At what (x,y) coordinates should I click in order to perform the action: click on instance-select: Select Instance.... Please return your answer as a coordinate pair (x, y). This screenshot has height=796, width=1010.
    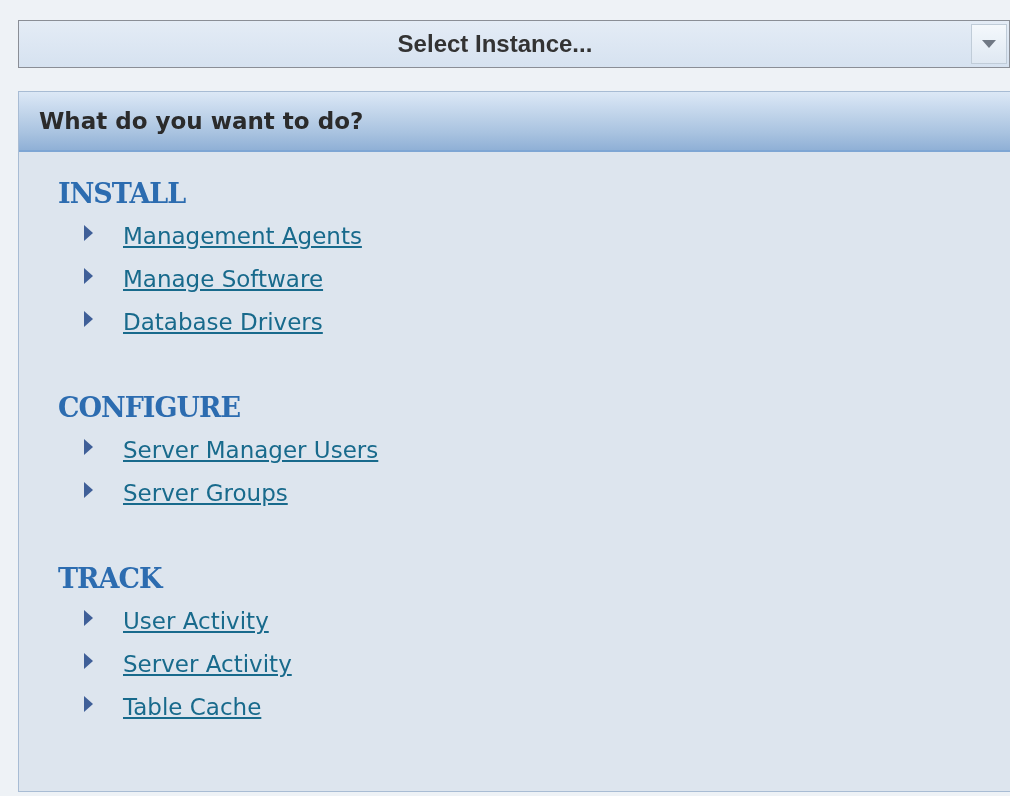
    Looking at the image, I should click on (514, 44).